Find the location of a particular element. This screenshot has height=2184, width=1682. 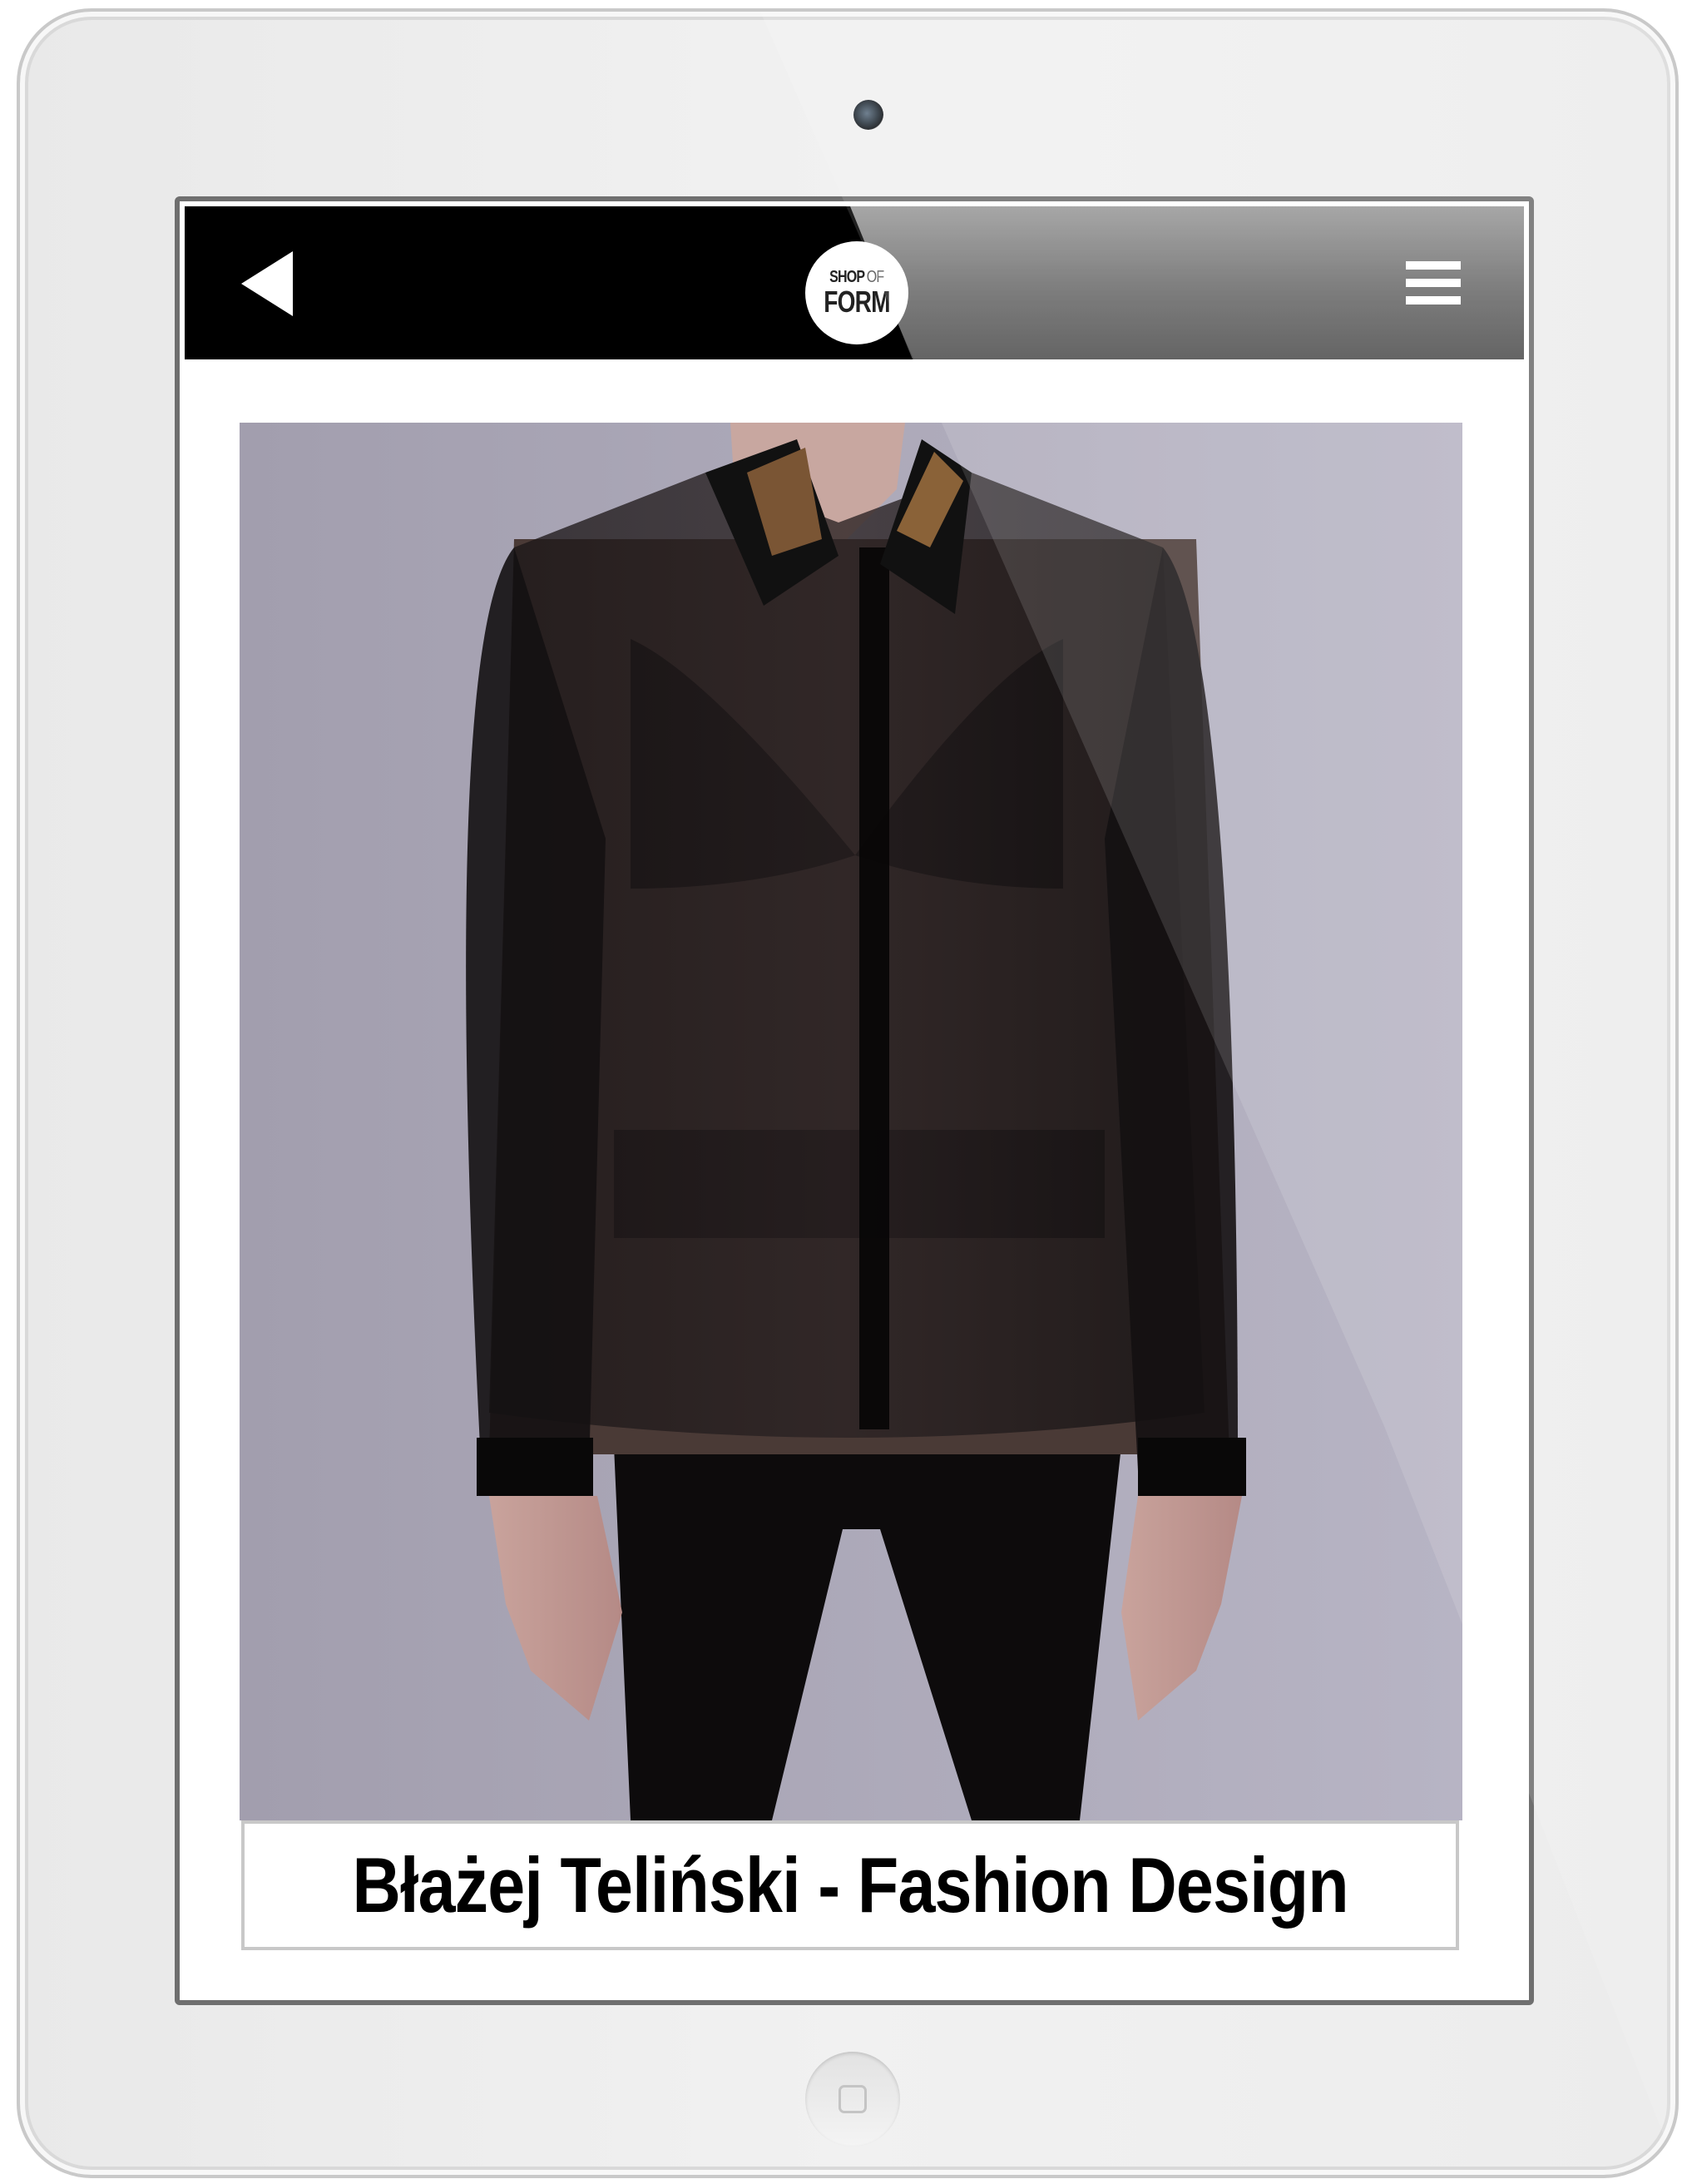

back-button is located at coordinates (273, 283).